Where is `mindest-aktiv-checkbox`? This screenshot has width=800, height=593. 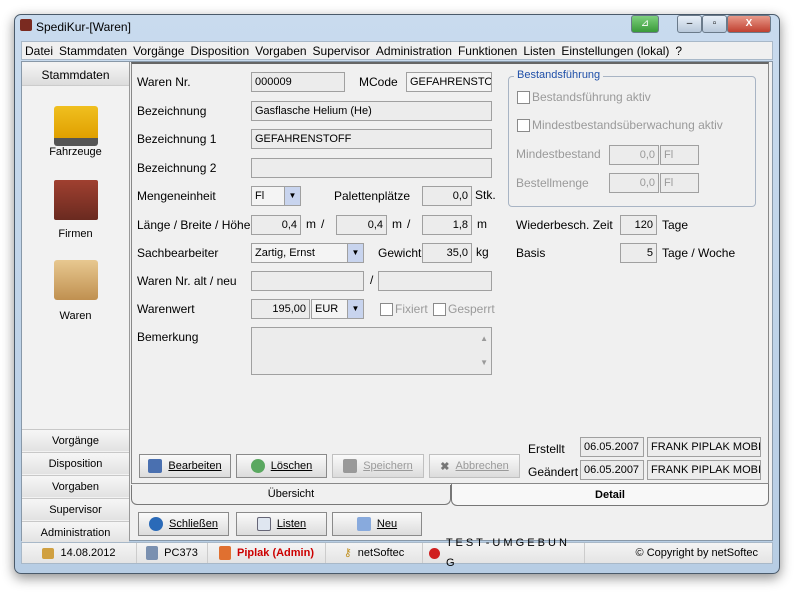
mindest-aktiv-checkbox is located at coordinates (523, 125).